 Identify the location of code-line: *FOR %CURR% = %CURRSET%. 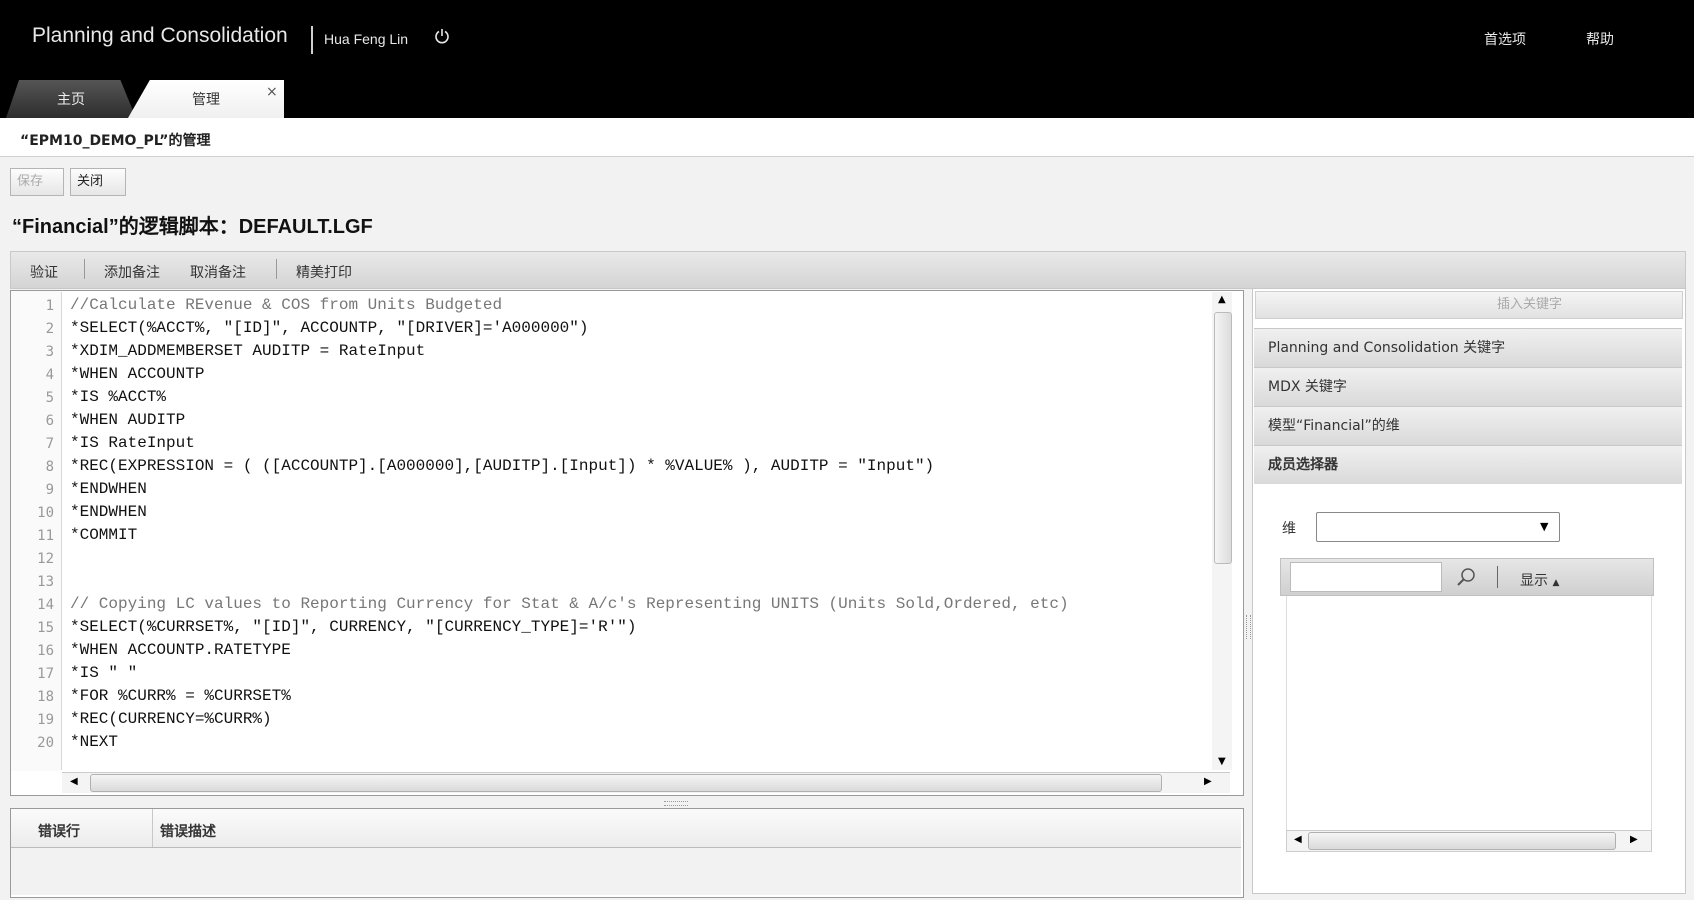
(180, 696).